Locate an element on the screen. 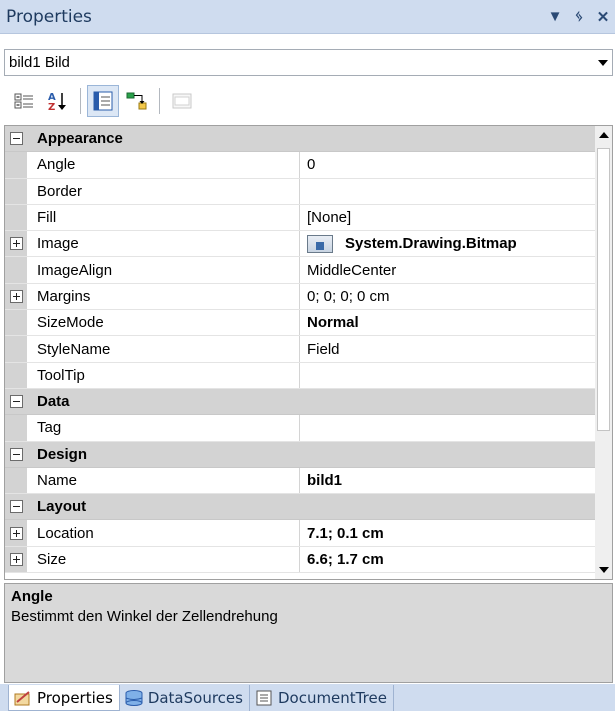 The image size is (615, 711). panel-tabs: Properties DataSources DocumentTree is located at coordinates (307, 697).